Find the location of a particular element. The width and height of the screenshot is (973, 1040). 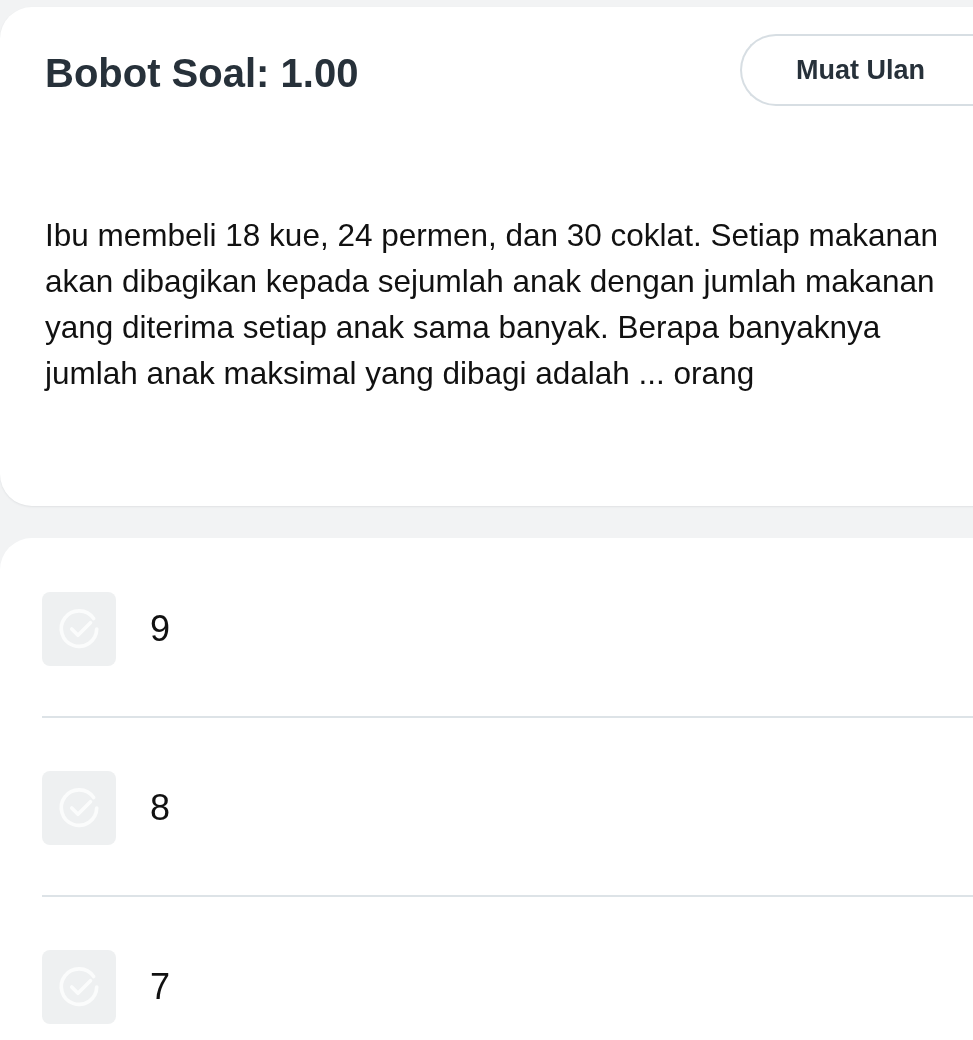

option-text: 8 is located at coordinates (160, 808).